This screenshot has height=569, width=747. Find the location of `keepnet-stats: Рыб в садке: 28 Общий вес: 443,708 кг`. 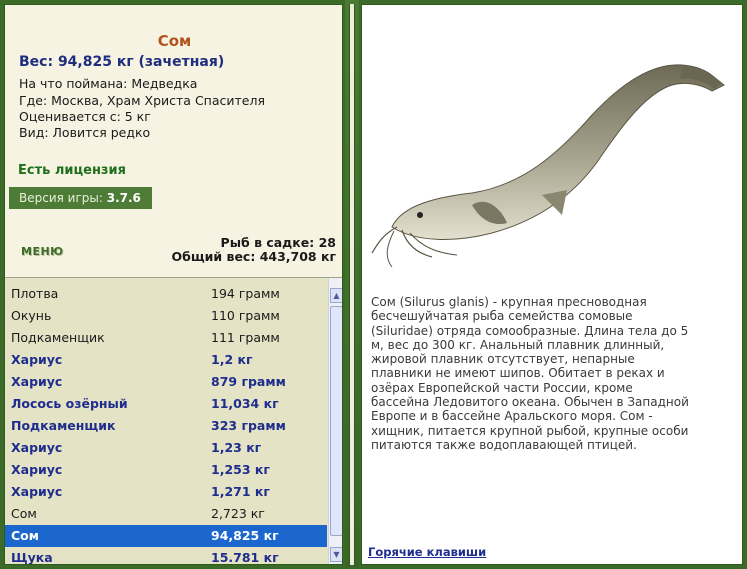

keepnet-stats: Рыб в садке: 28 Общий вес: 443,708 кг is located at coordinates (254, 250).